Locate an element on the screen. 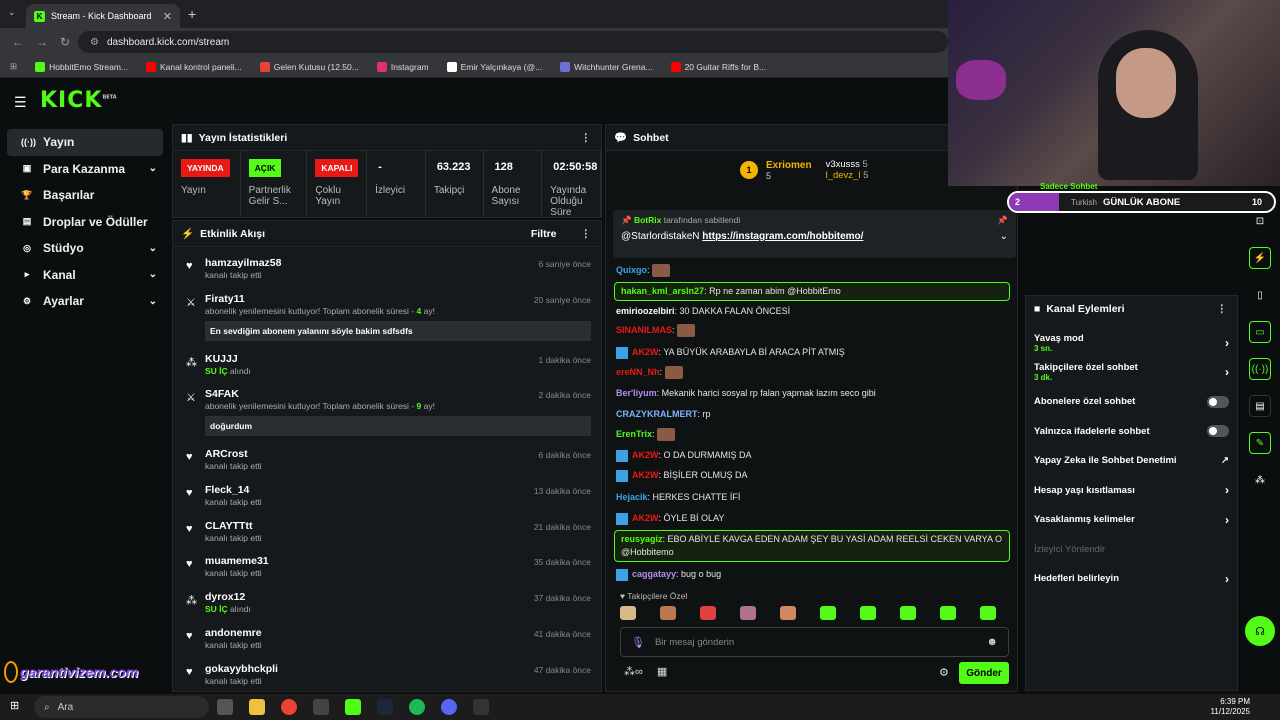  chat-icon: ▭ is located at coordinates (1260, 332).